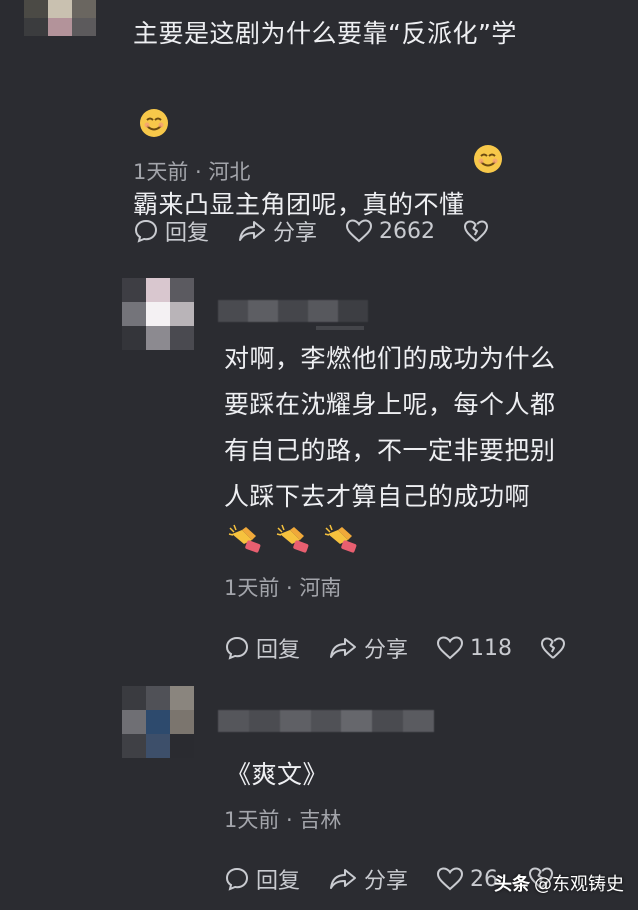  I want to click on comment-meta: 1天前 · 河南, so click(283, 588).